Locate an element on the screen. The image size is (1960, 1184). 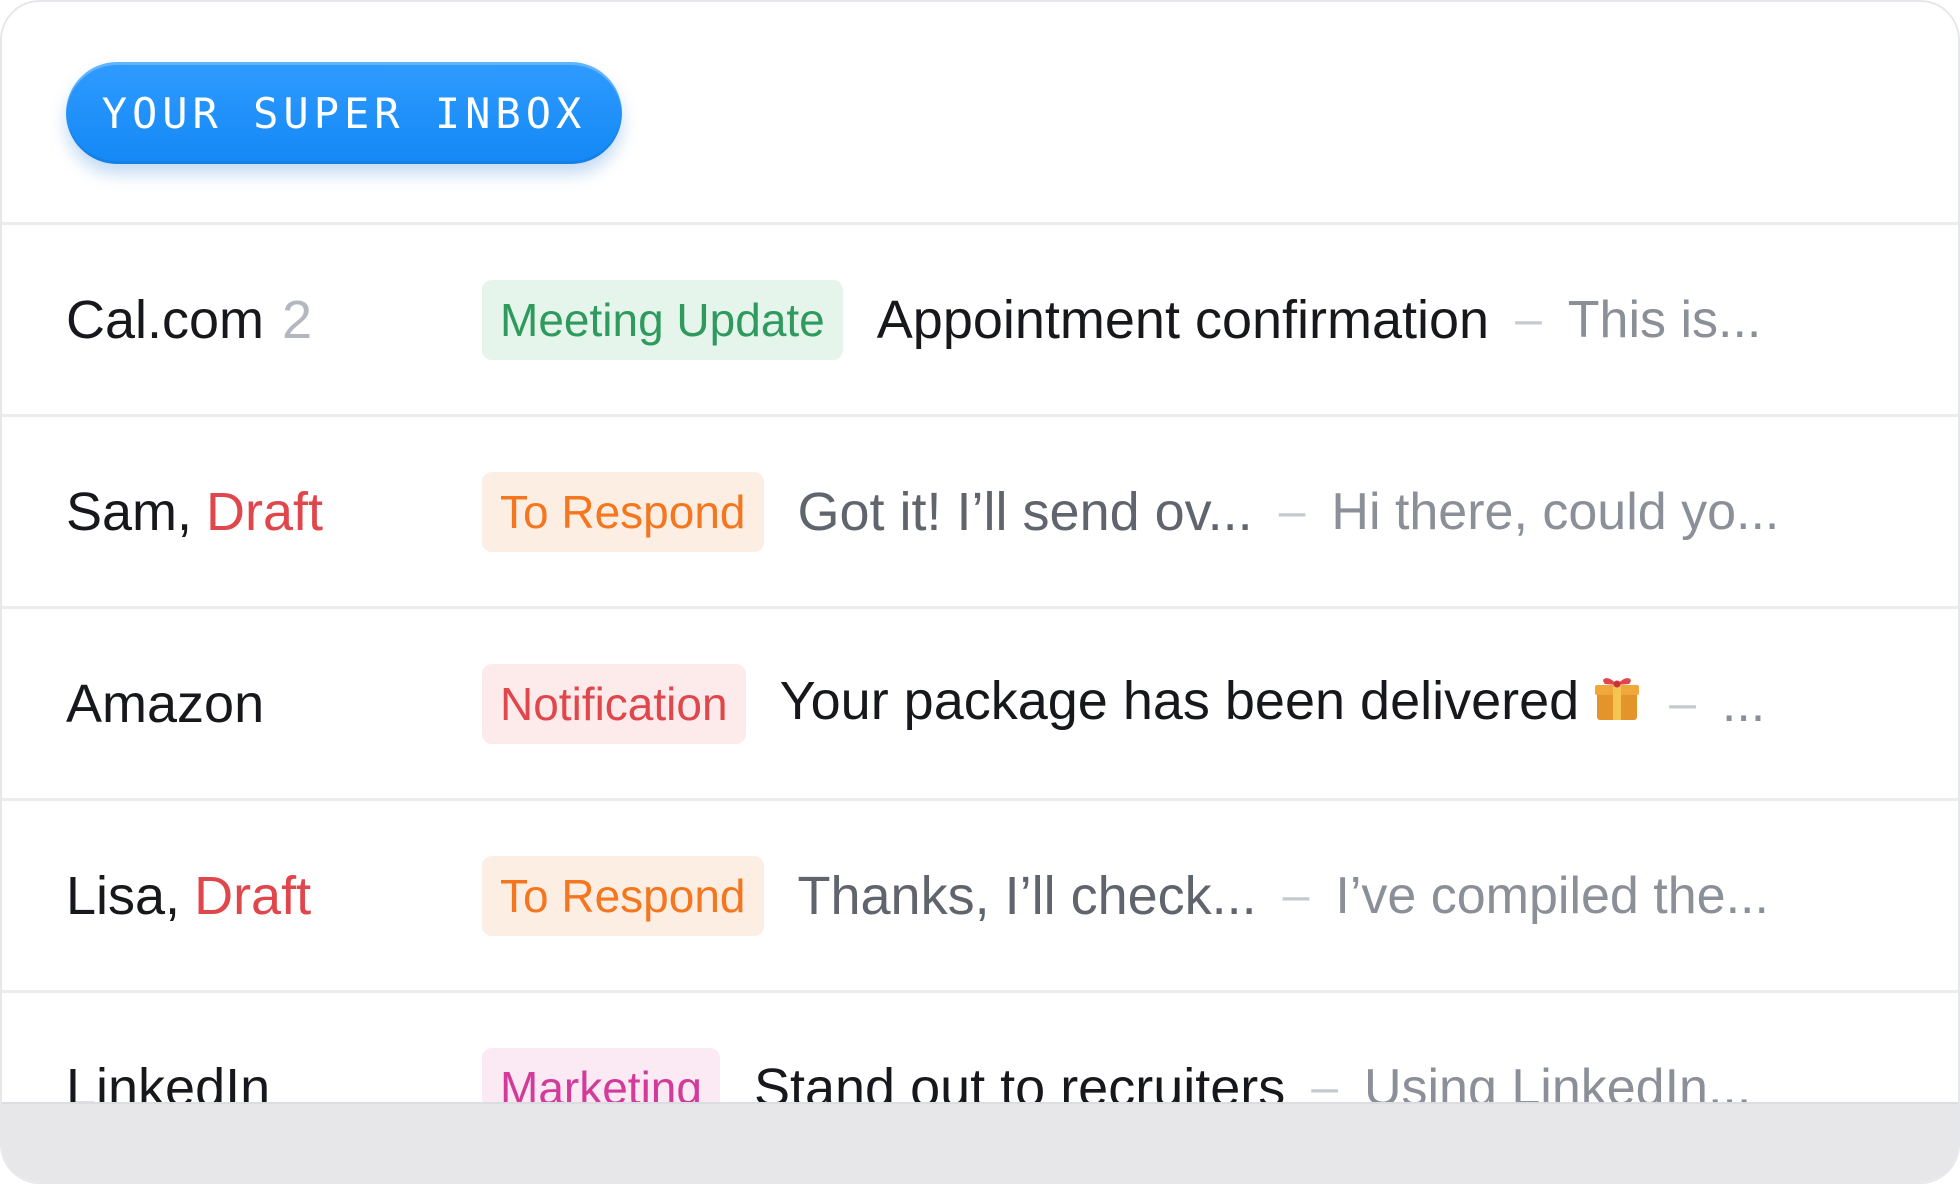
super-inbox-badge: YOUR SUPER INBOX is located at coordinates (344, 113).